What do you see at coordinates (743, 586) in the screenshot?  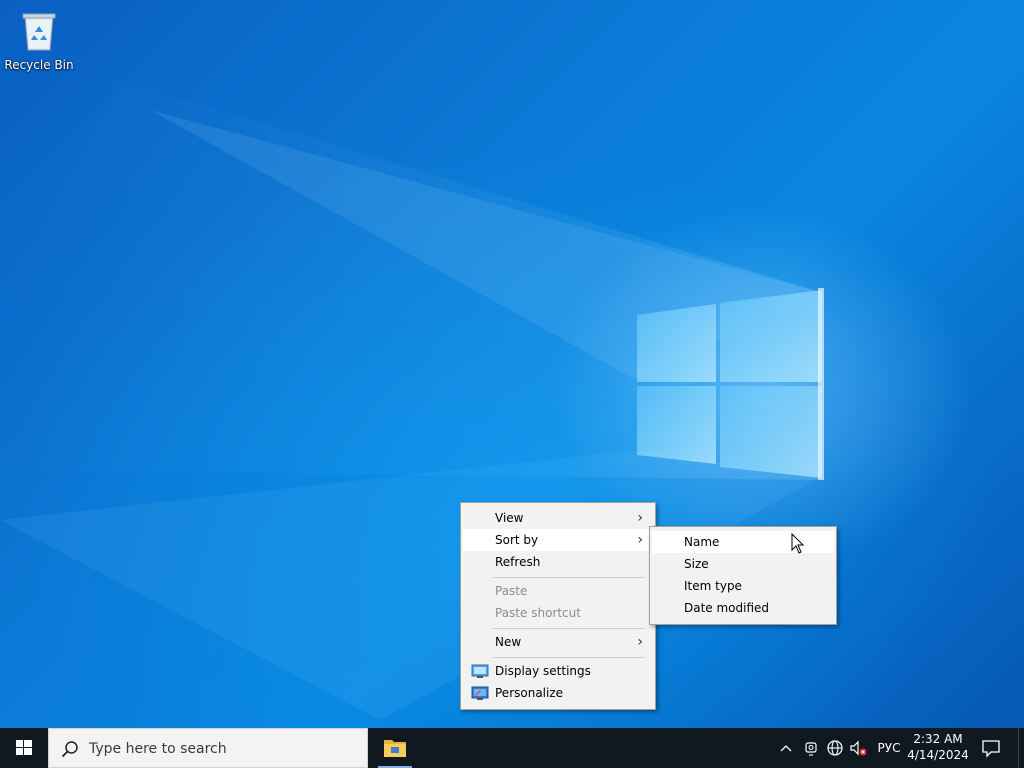 I see `submenu-item-item-type: Item type` at bounding box center [743, 586].